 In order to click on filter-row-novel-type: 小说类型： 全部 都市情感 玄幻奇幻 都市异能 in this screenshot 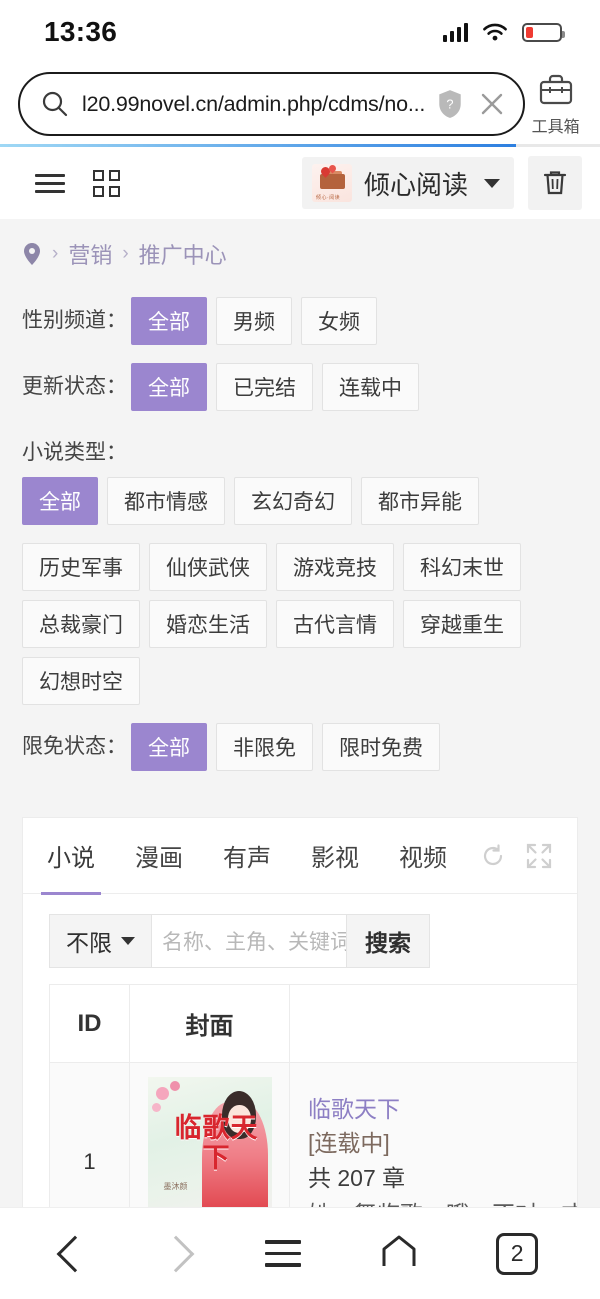, I will do `click(300, 481)`.